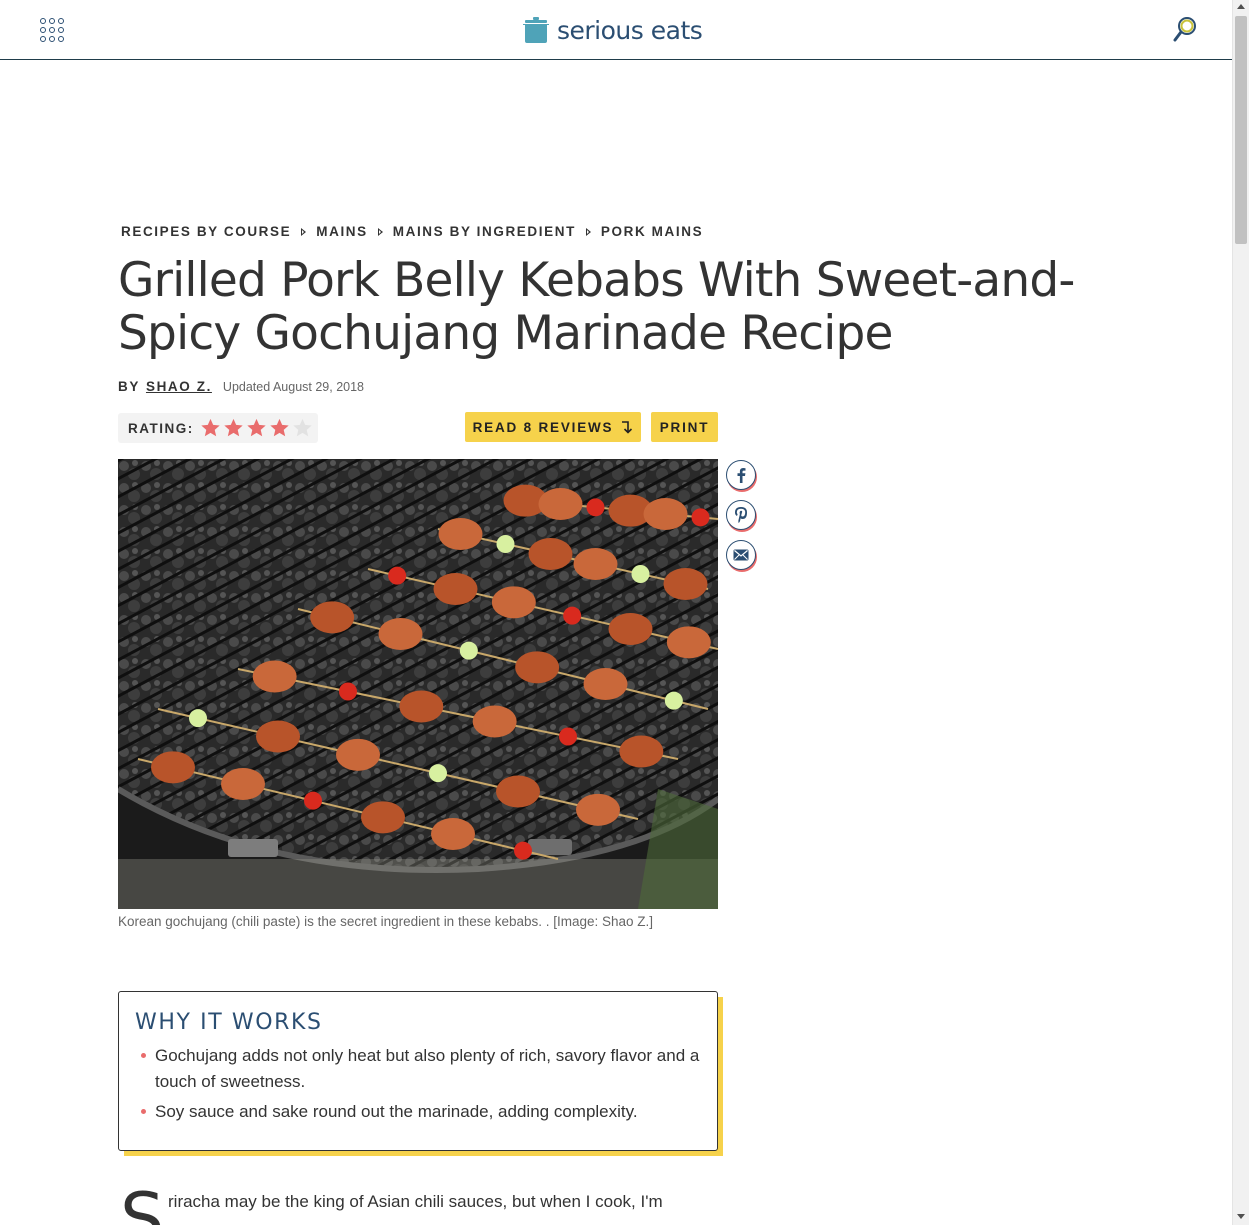 The width and height of the screenshot is (1249, 1225). I want to click on email-icon, so click(741, 555).